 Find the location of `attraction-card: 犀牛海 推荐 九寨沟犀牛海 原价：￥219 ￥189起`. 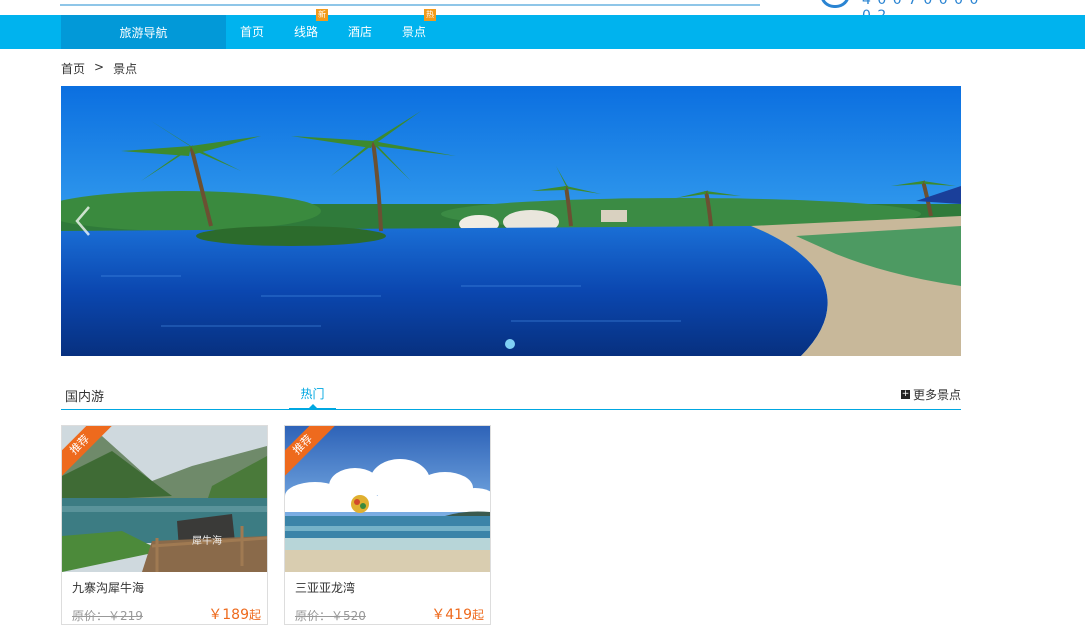

attraction-card: 犀牛海 推荐 九寨沟犀牛海 原价：￥219 ￥189起 is located at coordinates (164, 525).